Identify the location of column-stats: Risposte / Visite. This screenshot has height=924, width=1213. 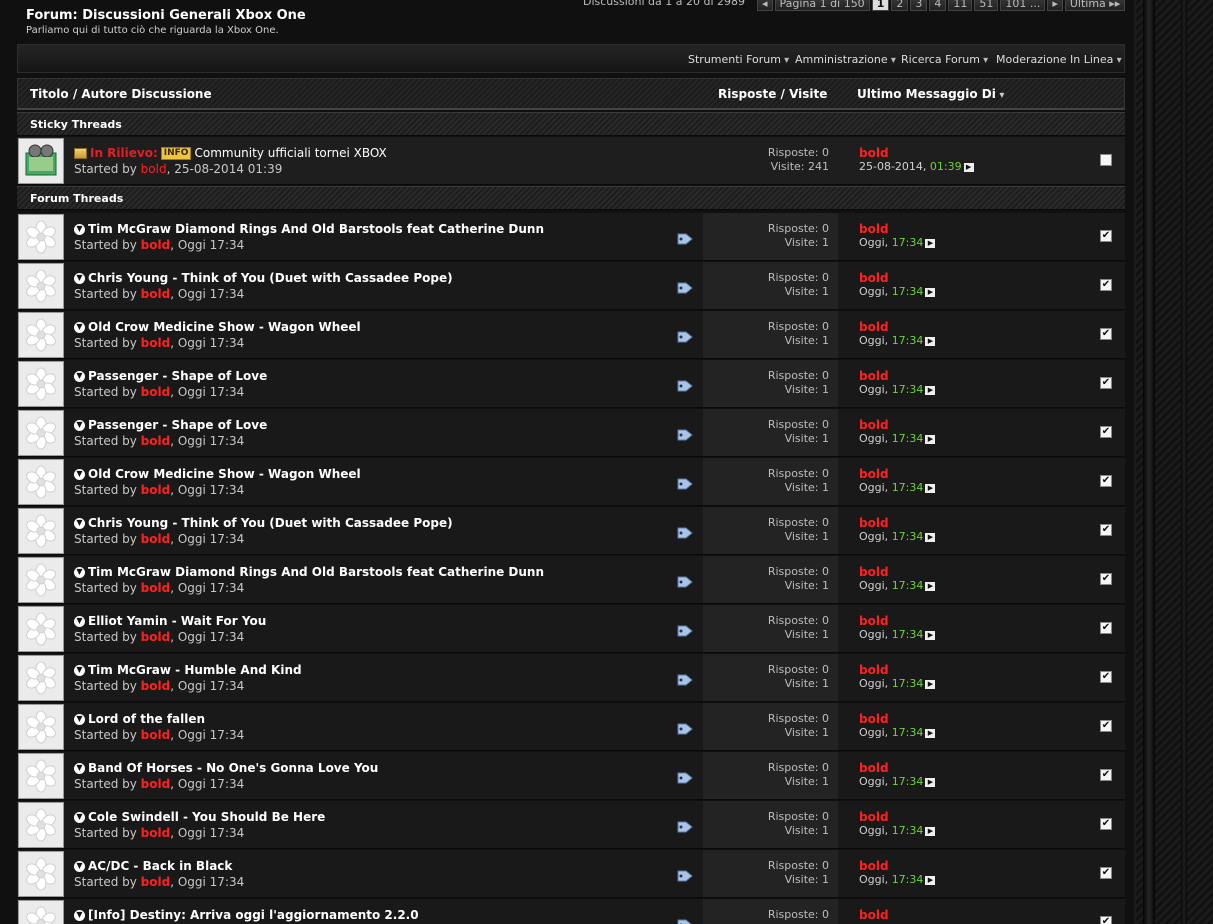
(772, 94).